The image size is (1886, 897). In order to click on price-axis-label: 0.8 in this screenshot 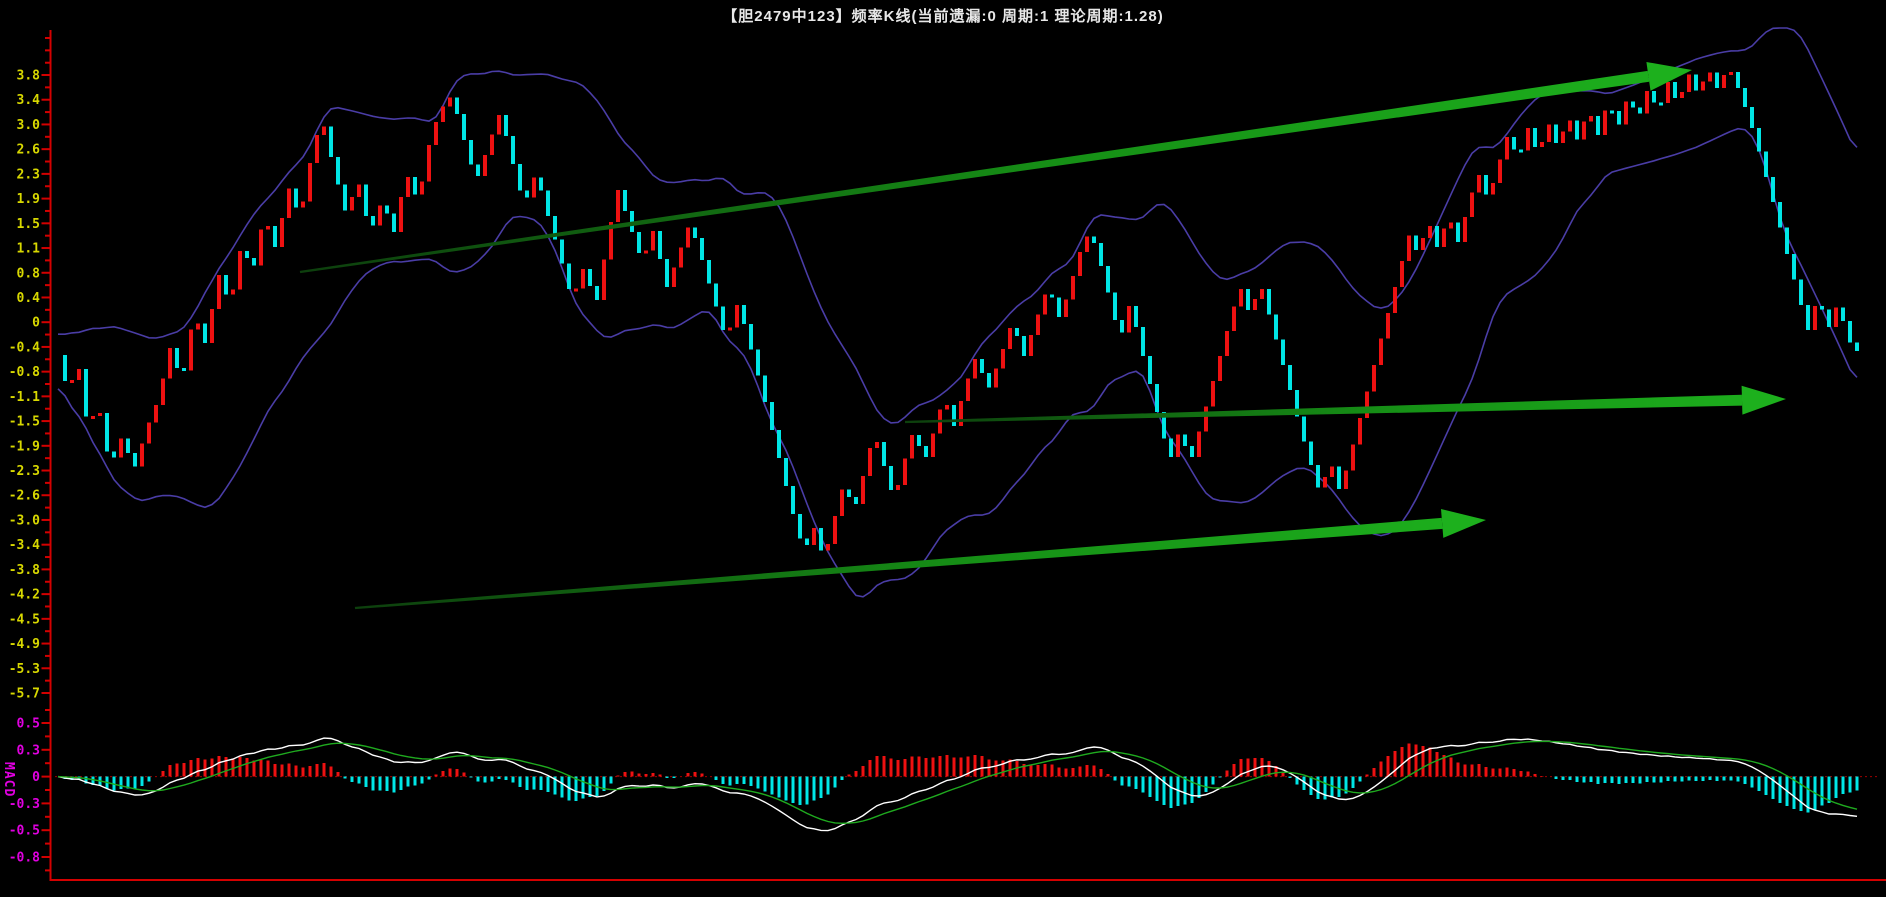, I will do `click(29, 273)`.